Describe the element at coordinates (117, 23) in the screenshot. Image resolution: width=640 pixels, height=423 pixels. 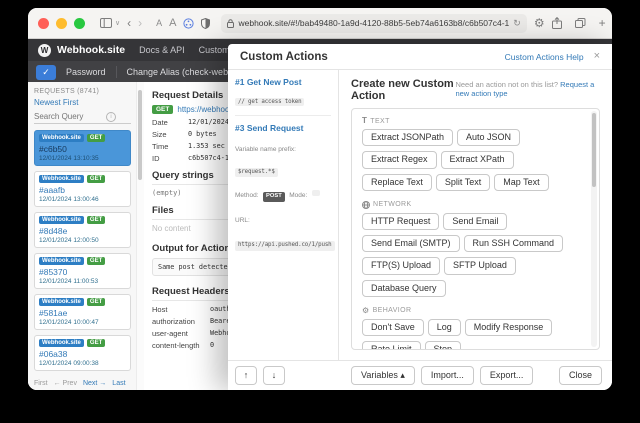
I see `chevron-down-icon: ∨` at that location.